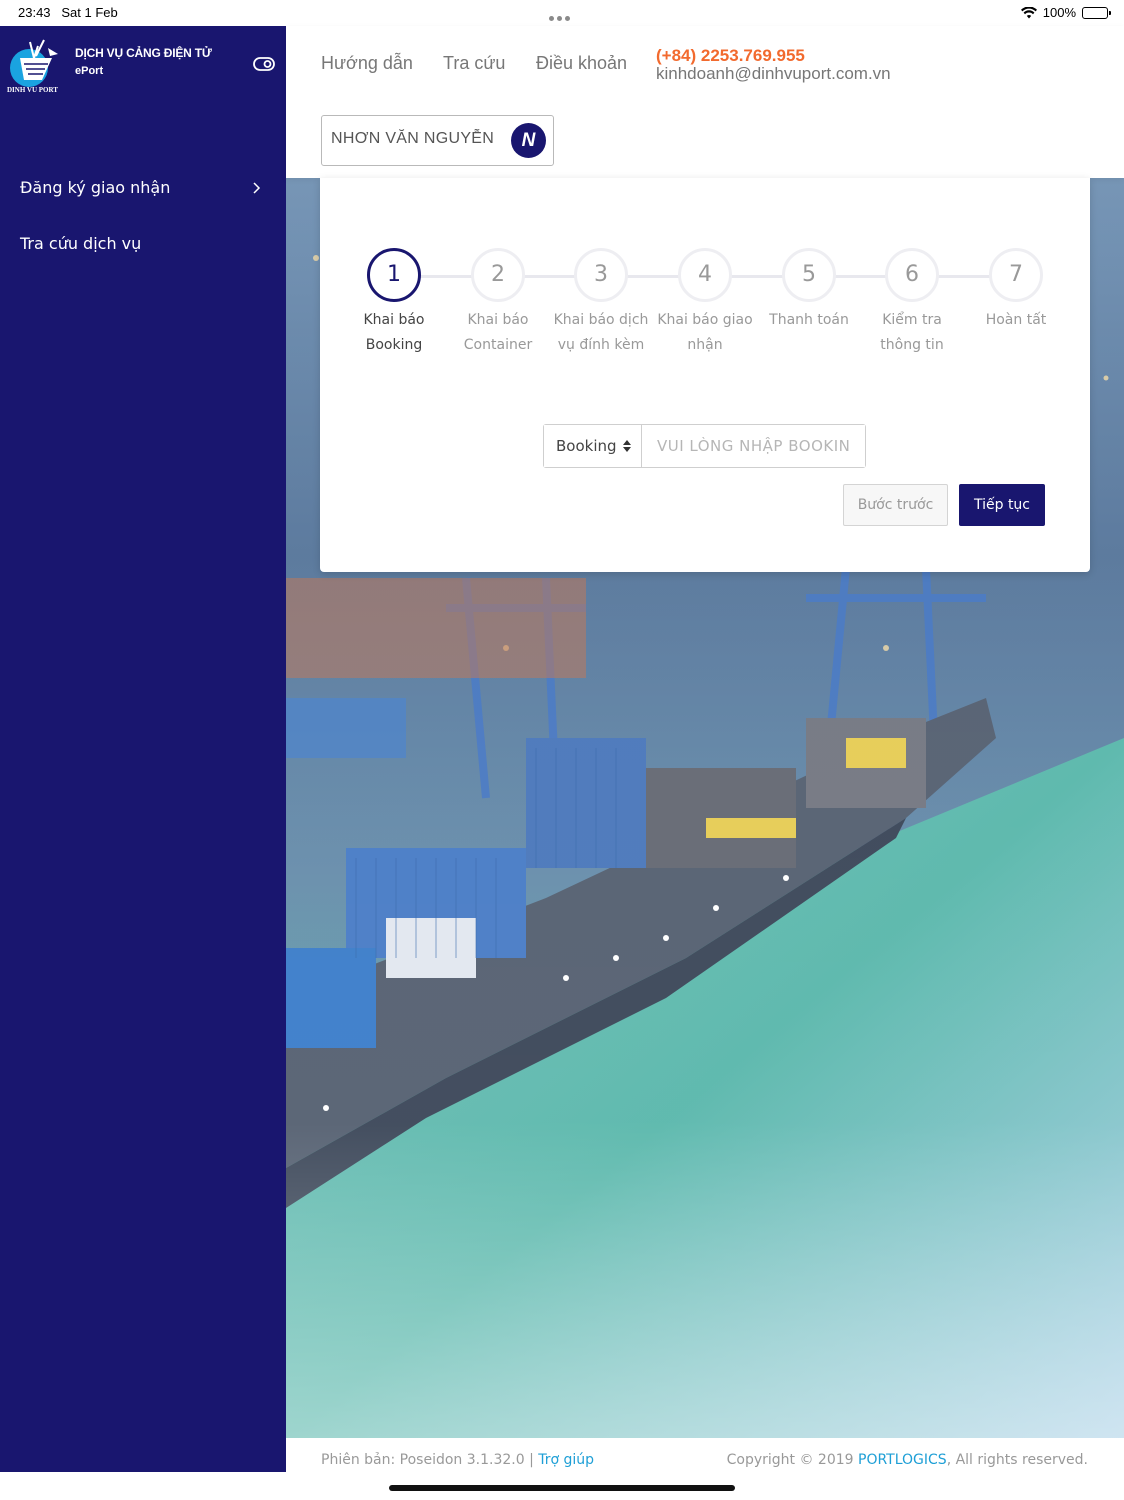 The image size is (1124, 1500). Describe the element at coordinates (89, 71) in the screenshot. I see `brand-subtitle: ePort` at that location.